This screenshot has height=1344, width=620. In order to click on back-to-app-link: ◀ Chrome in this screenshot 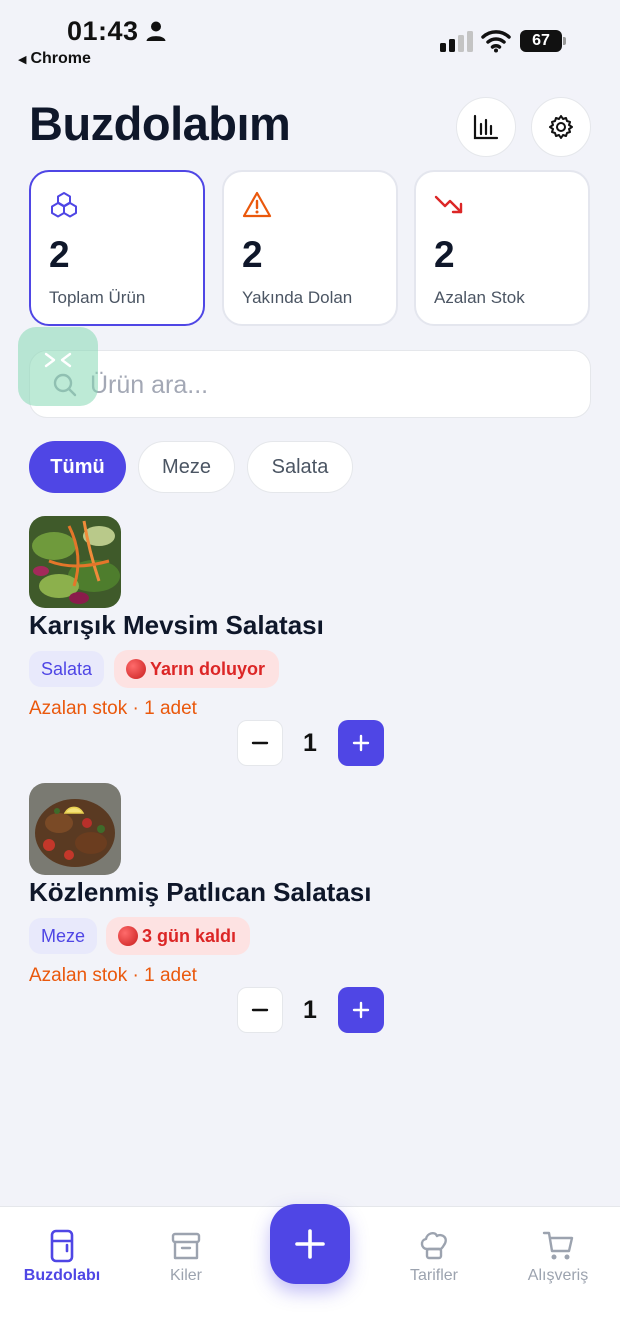, I will do `click(54, 59)`.